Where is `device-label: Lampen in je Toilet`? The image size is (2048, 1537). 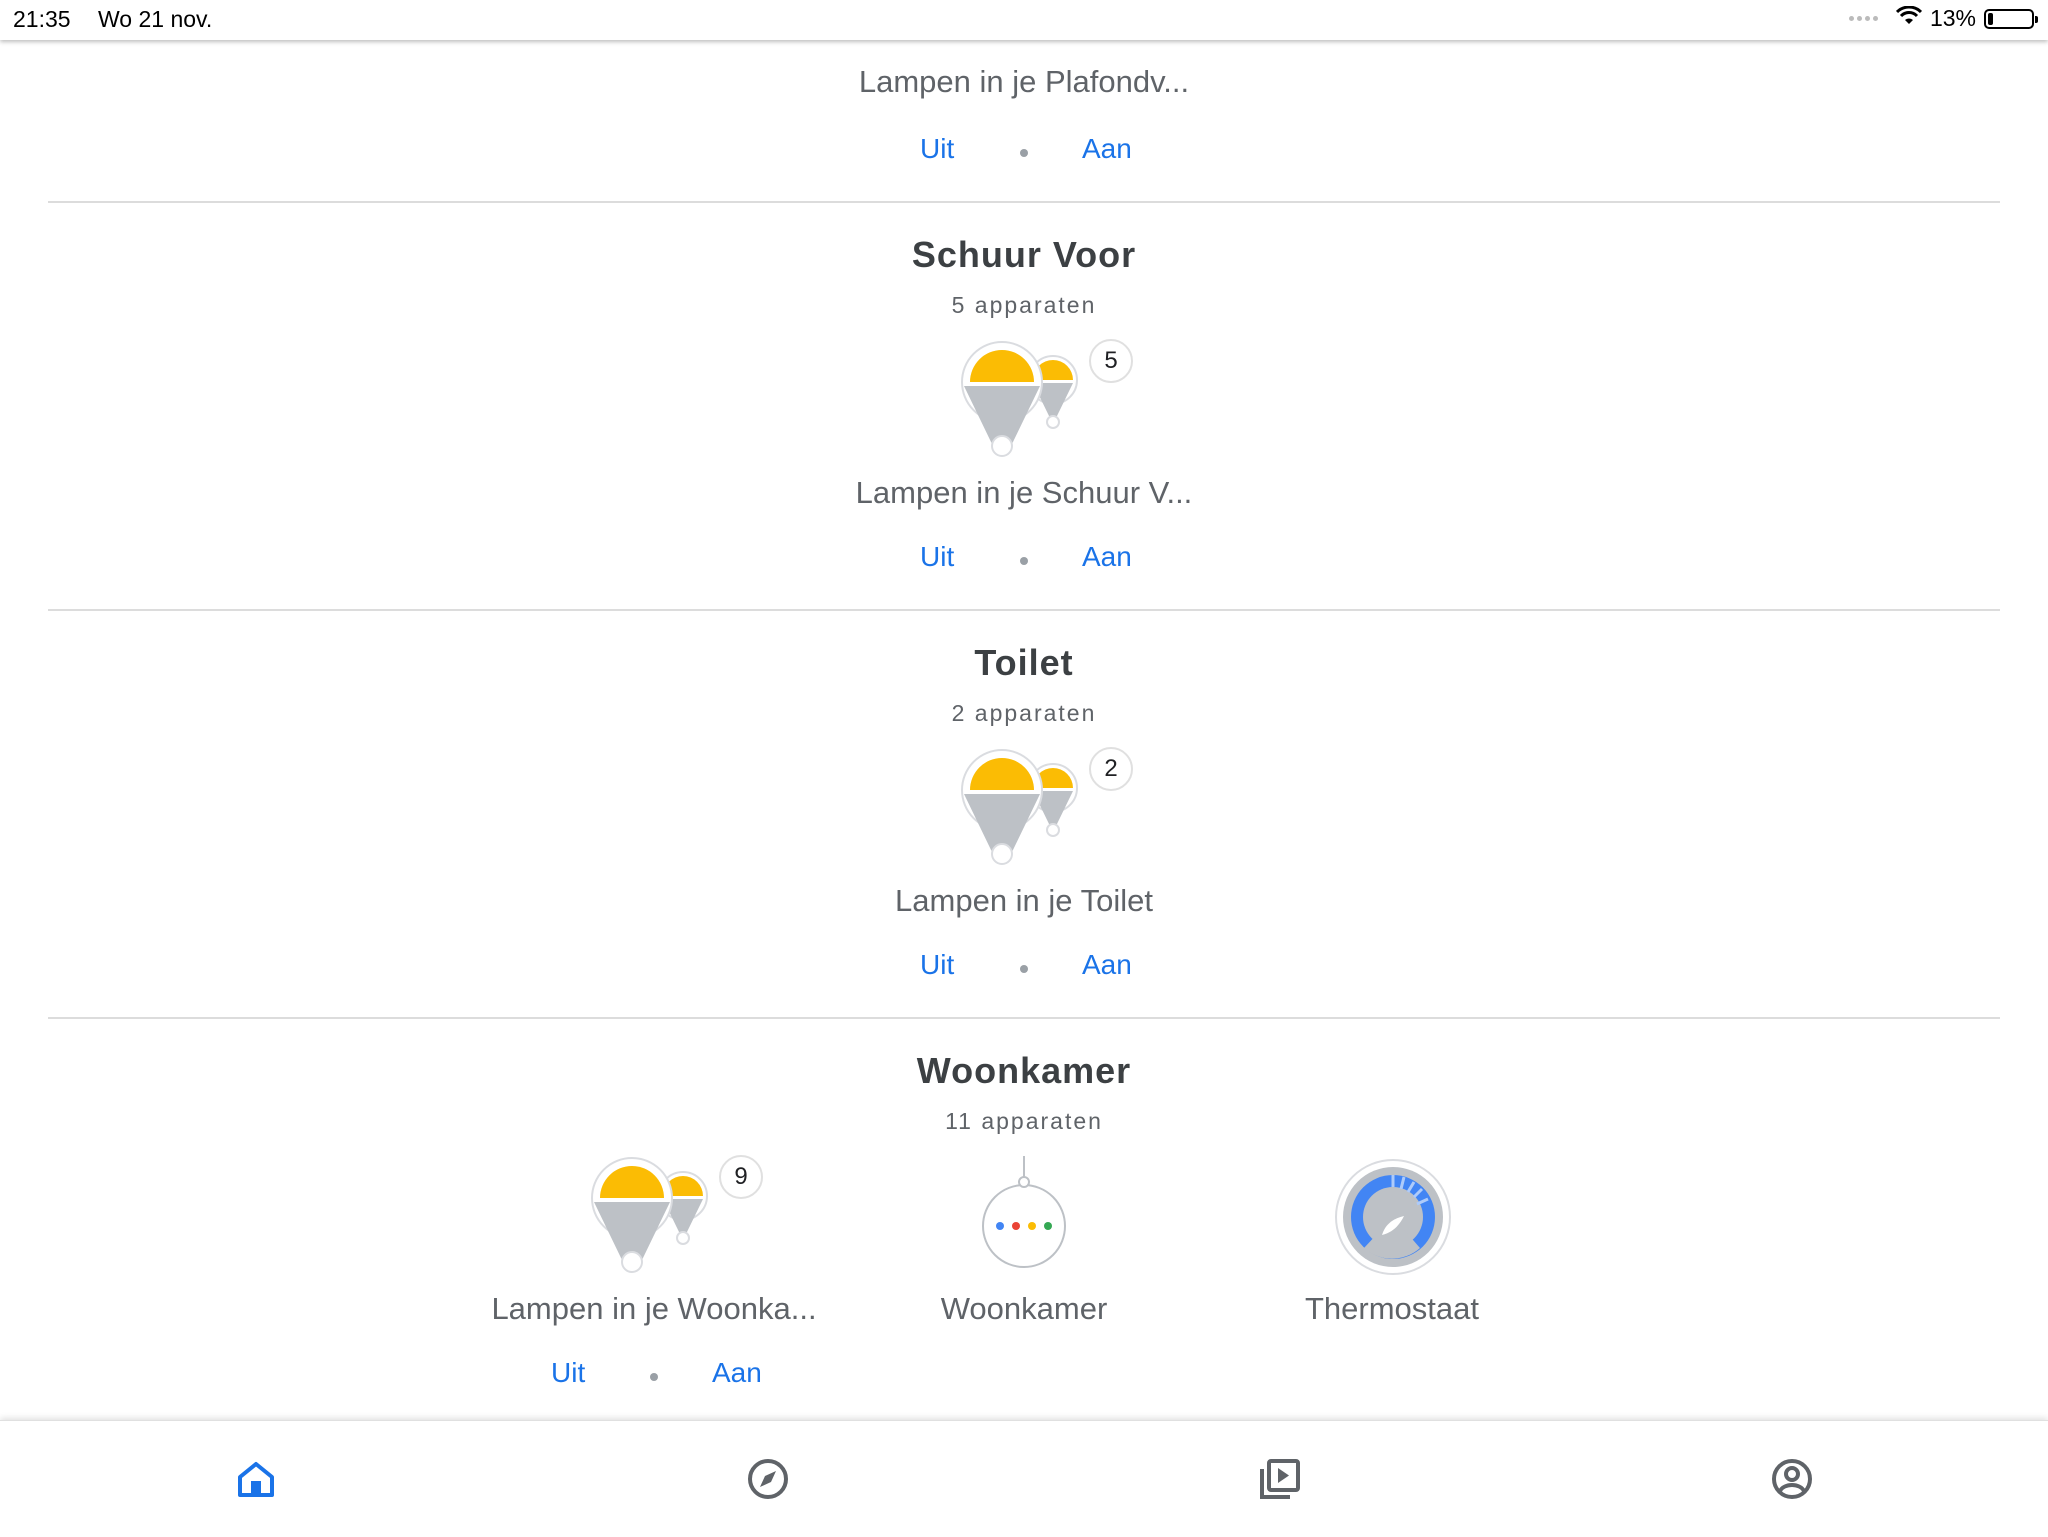 device-label: Lampen in je Toilet is located at coordinates (1024, 901).